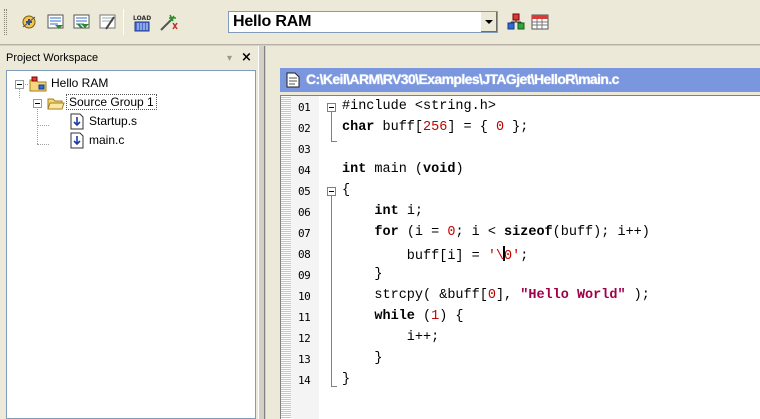 The width and height of the screenshot is (760, 419). What do you see at coordinates (520, 381) in the screenshot?
I see `code-line: 14}` at bounding box center [520, 381].